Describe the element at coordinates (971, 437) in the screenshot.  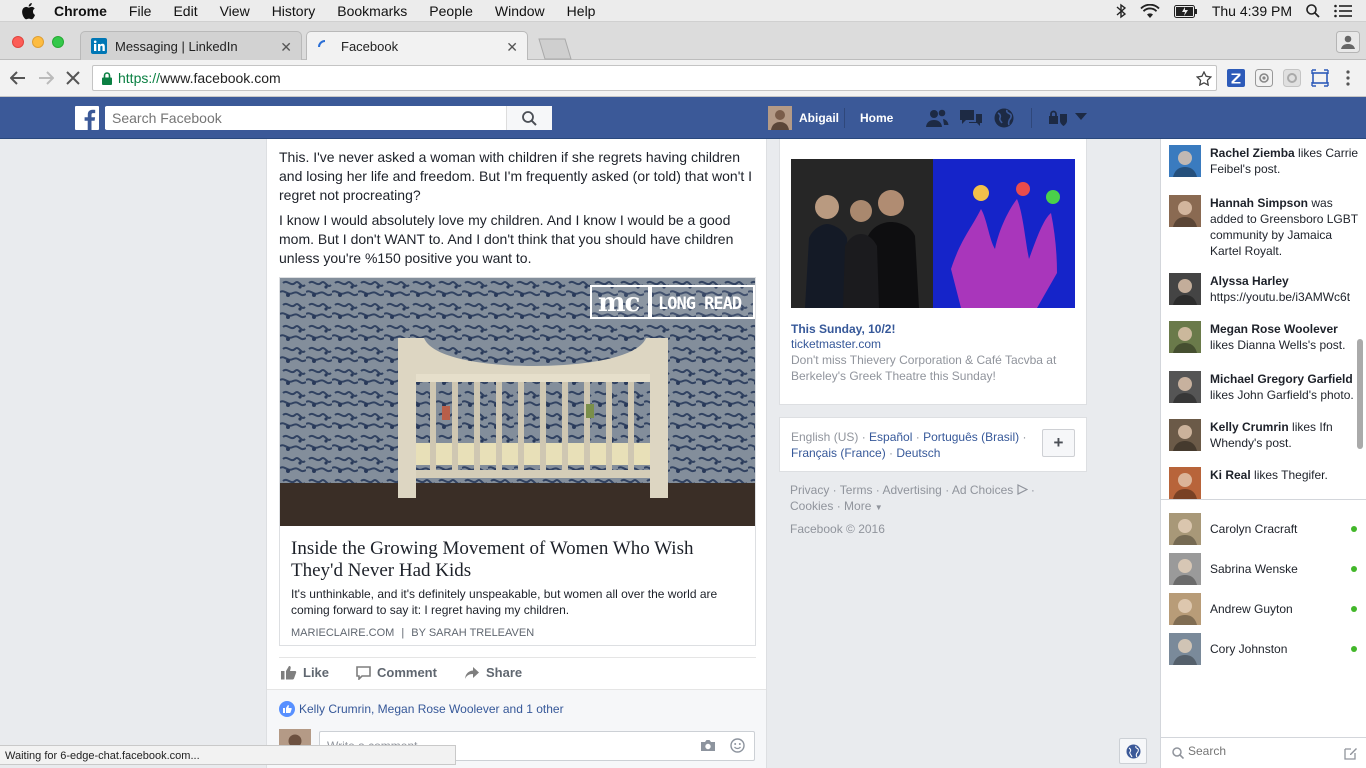
I see `language-portugues: Português (Brasil)` at that location.